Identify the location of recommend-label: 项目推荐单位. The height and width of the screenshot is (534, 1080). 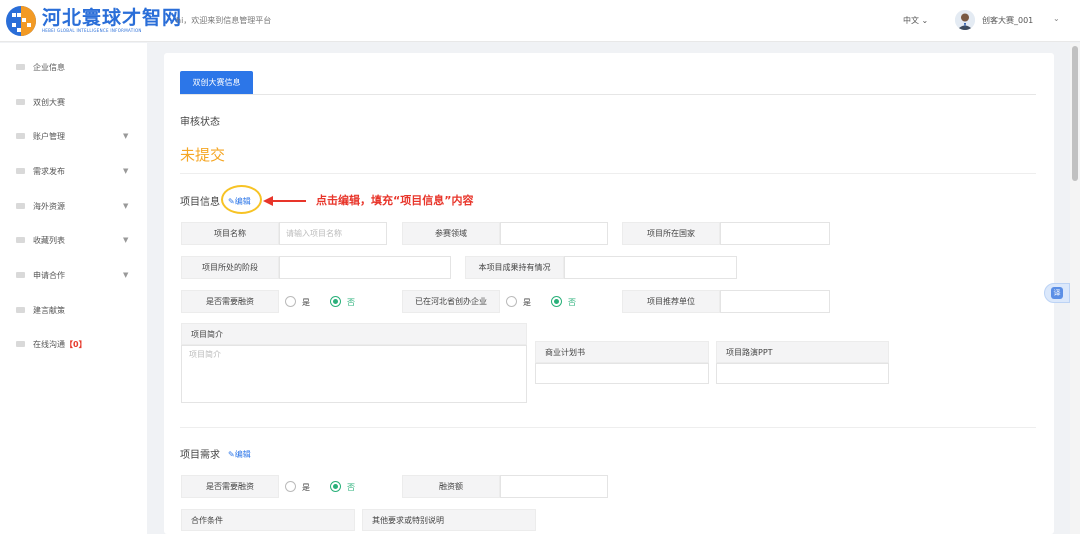
(671, 301).